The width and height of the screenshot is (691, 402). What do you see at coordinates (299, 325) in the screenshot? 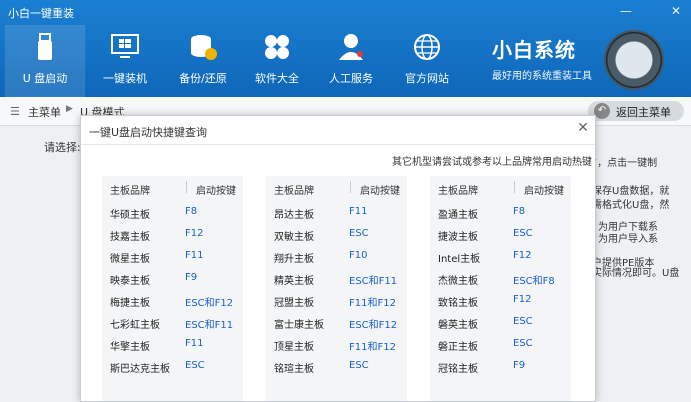
I see `brand-cell: 富士康主板` at bounding box center [299, 325].